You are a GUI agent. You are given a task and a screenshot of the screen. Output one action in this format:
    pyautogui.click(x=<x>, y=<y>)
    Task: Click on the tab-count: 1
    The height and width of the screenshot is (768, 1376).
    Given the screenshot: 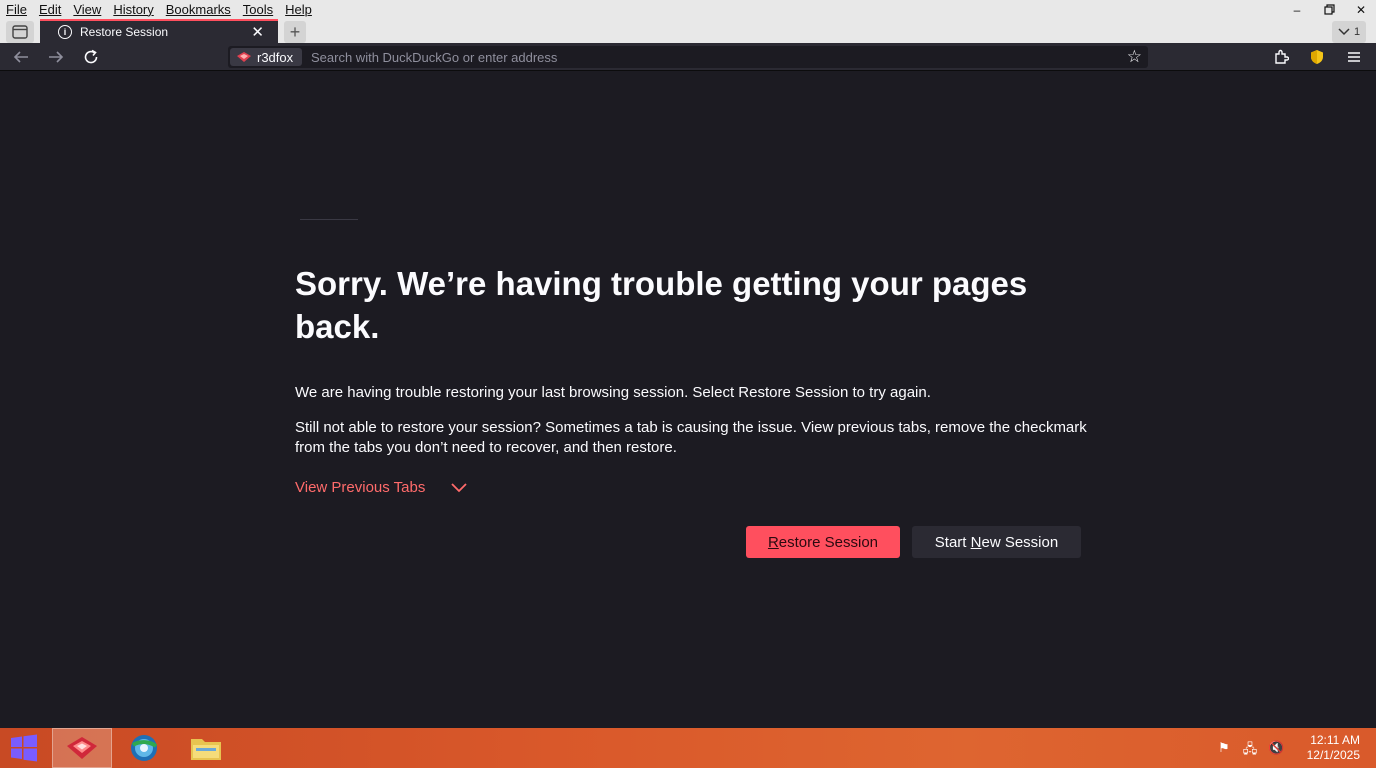 What is the action you would take?
    pyautogui.click(x=1357, y=32)
    